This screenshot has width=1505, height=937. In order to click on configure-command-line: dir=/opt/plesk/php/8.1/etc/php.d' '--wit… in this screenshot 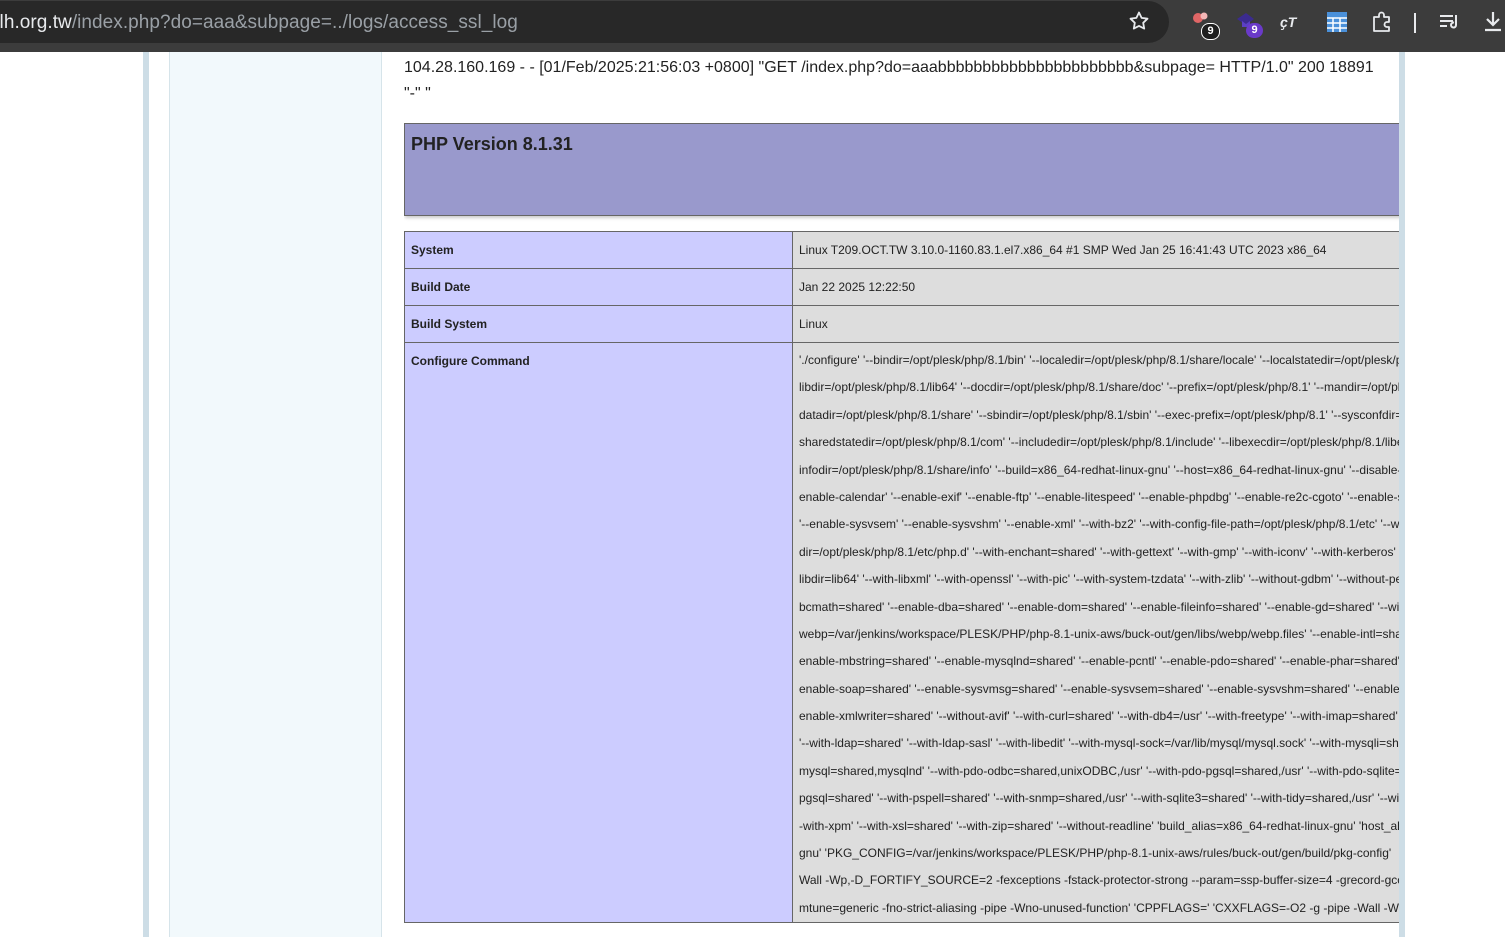, I will do `click(1099, 551)`.